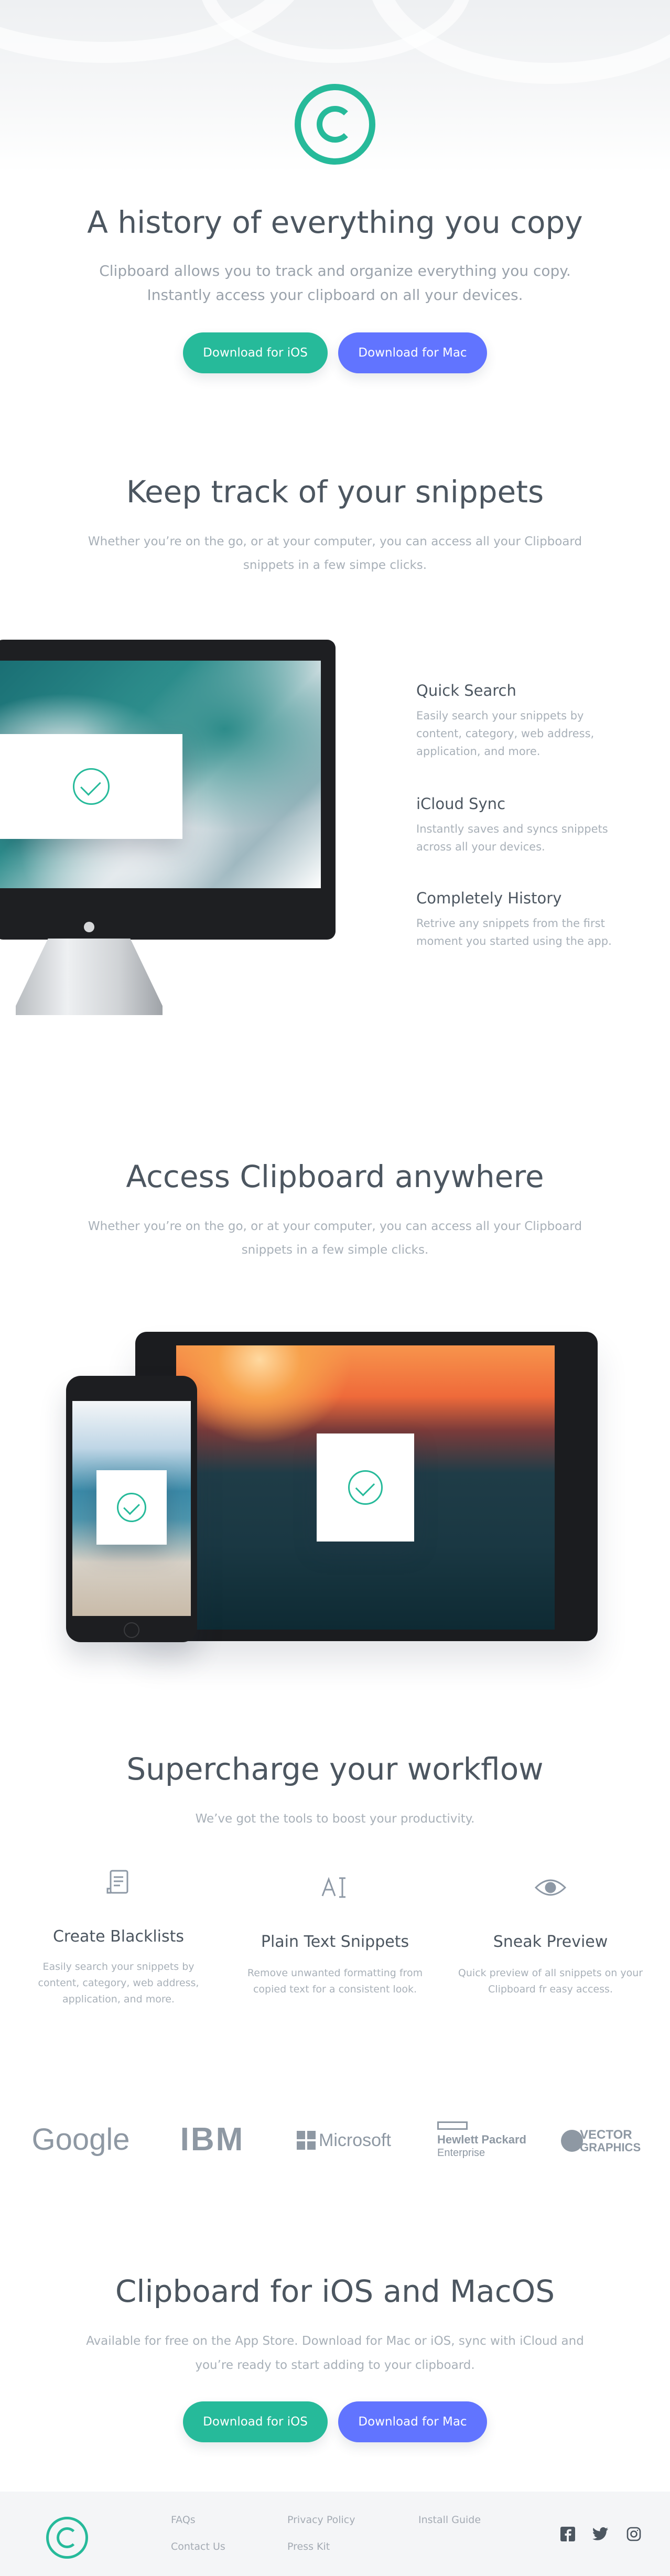 The height and width of the screenshot is (2576, 670). Describe the element at coordinates (466, 690) in the screenshot. I see `feature-title-quick-search: Quick Search` at that location.